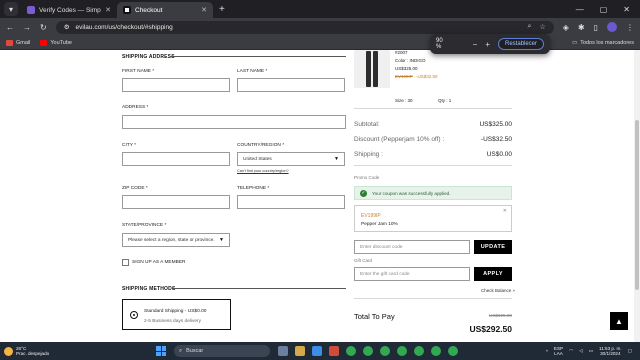  Describe the element at coordinates (566, 27) in the screenshot. I see `extension-icon: ◈` at that location.